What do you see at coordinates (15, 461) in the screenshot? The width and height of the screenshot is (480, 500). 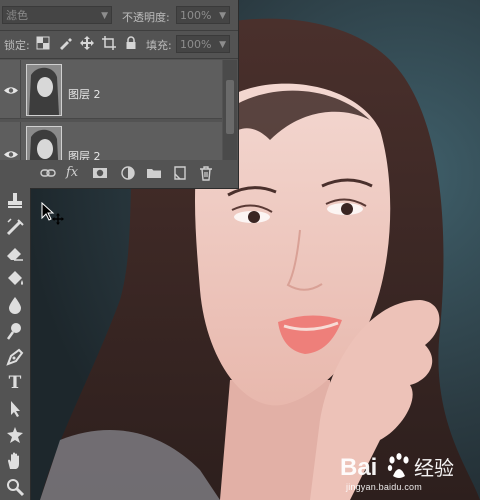 I see `hand-tool-icon` at bounding box center [15, 461].